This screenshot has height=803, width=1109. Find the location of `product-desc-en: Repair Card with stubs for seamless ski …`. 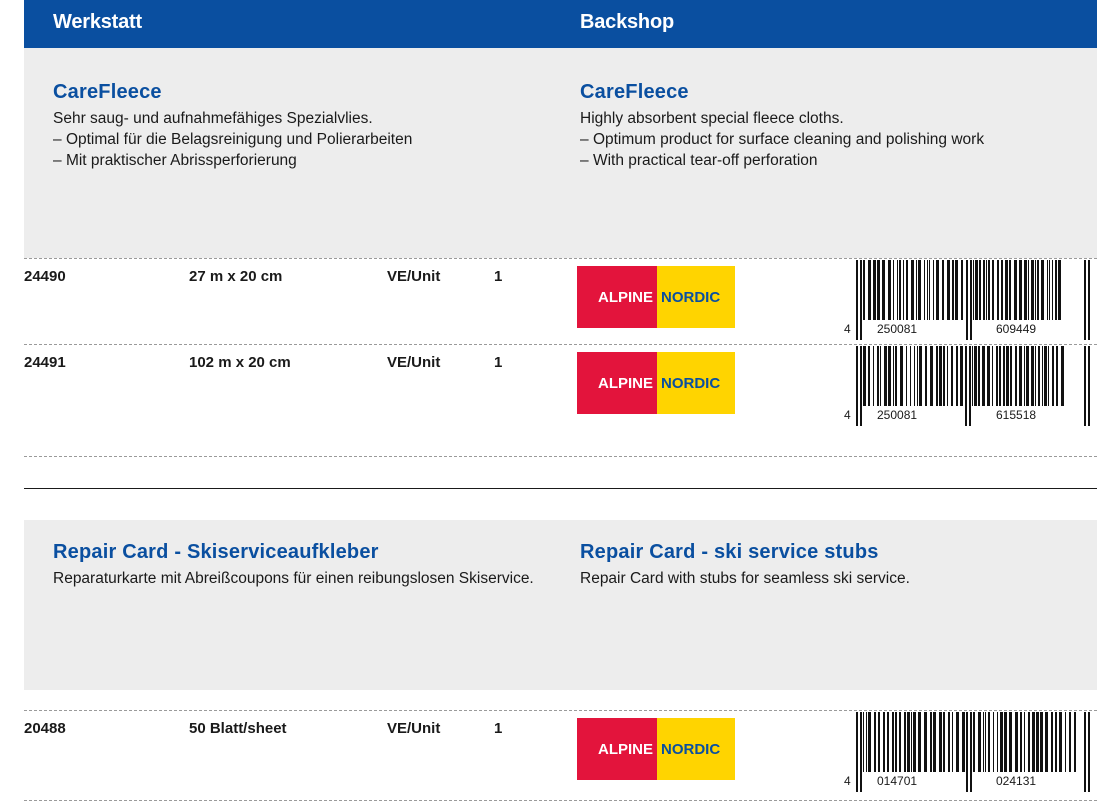

product-desc-en: Repair Card with stubs for seamless ski … is located at coordinates (745, 578).